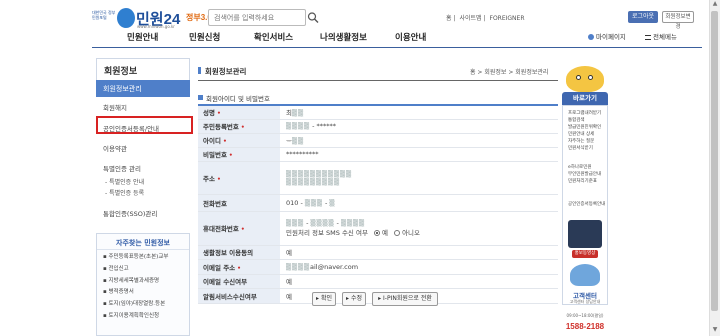  What do you see at coordinates (582, 181) in the screenshot?
I see `quick-link: 민원처리기준표` at bounding box center [582, 181].